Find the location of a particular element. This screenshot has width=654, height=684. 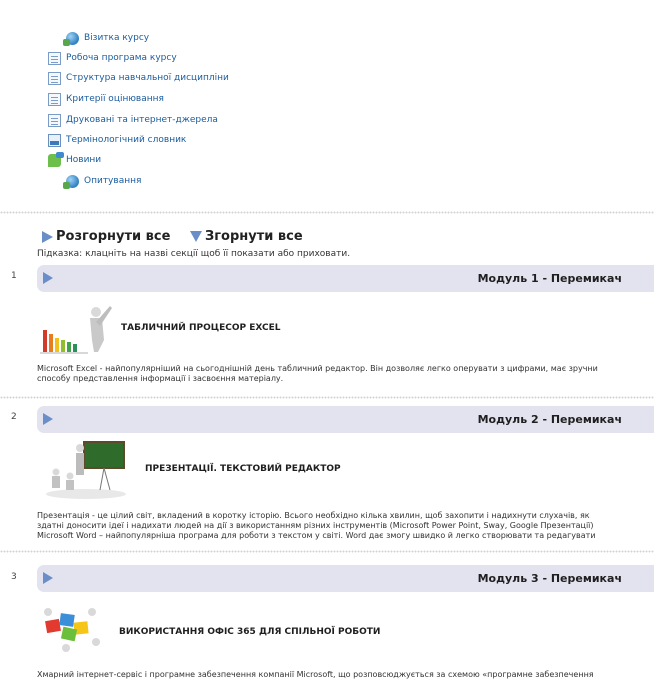

collapse-all-button: Згорнути все is located at coordinates (246, 236).